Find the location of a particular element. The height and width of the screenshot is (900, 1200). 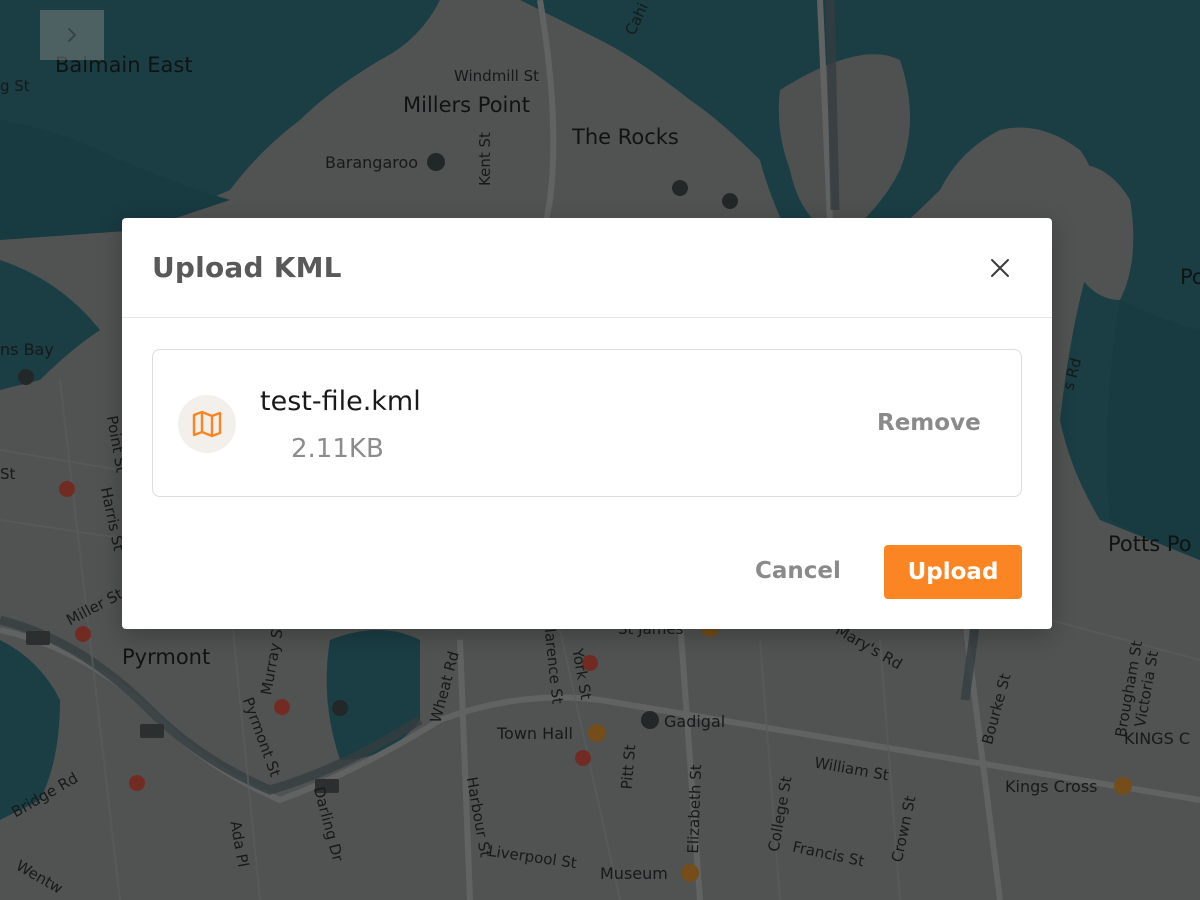

file-item: test-file.kml 2.11KB Remove is located at coordinates (587, 423).